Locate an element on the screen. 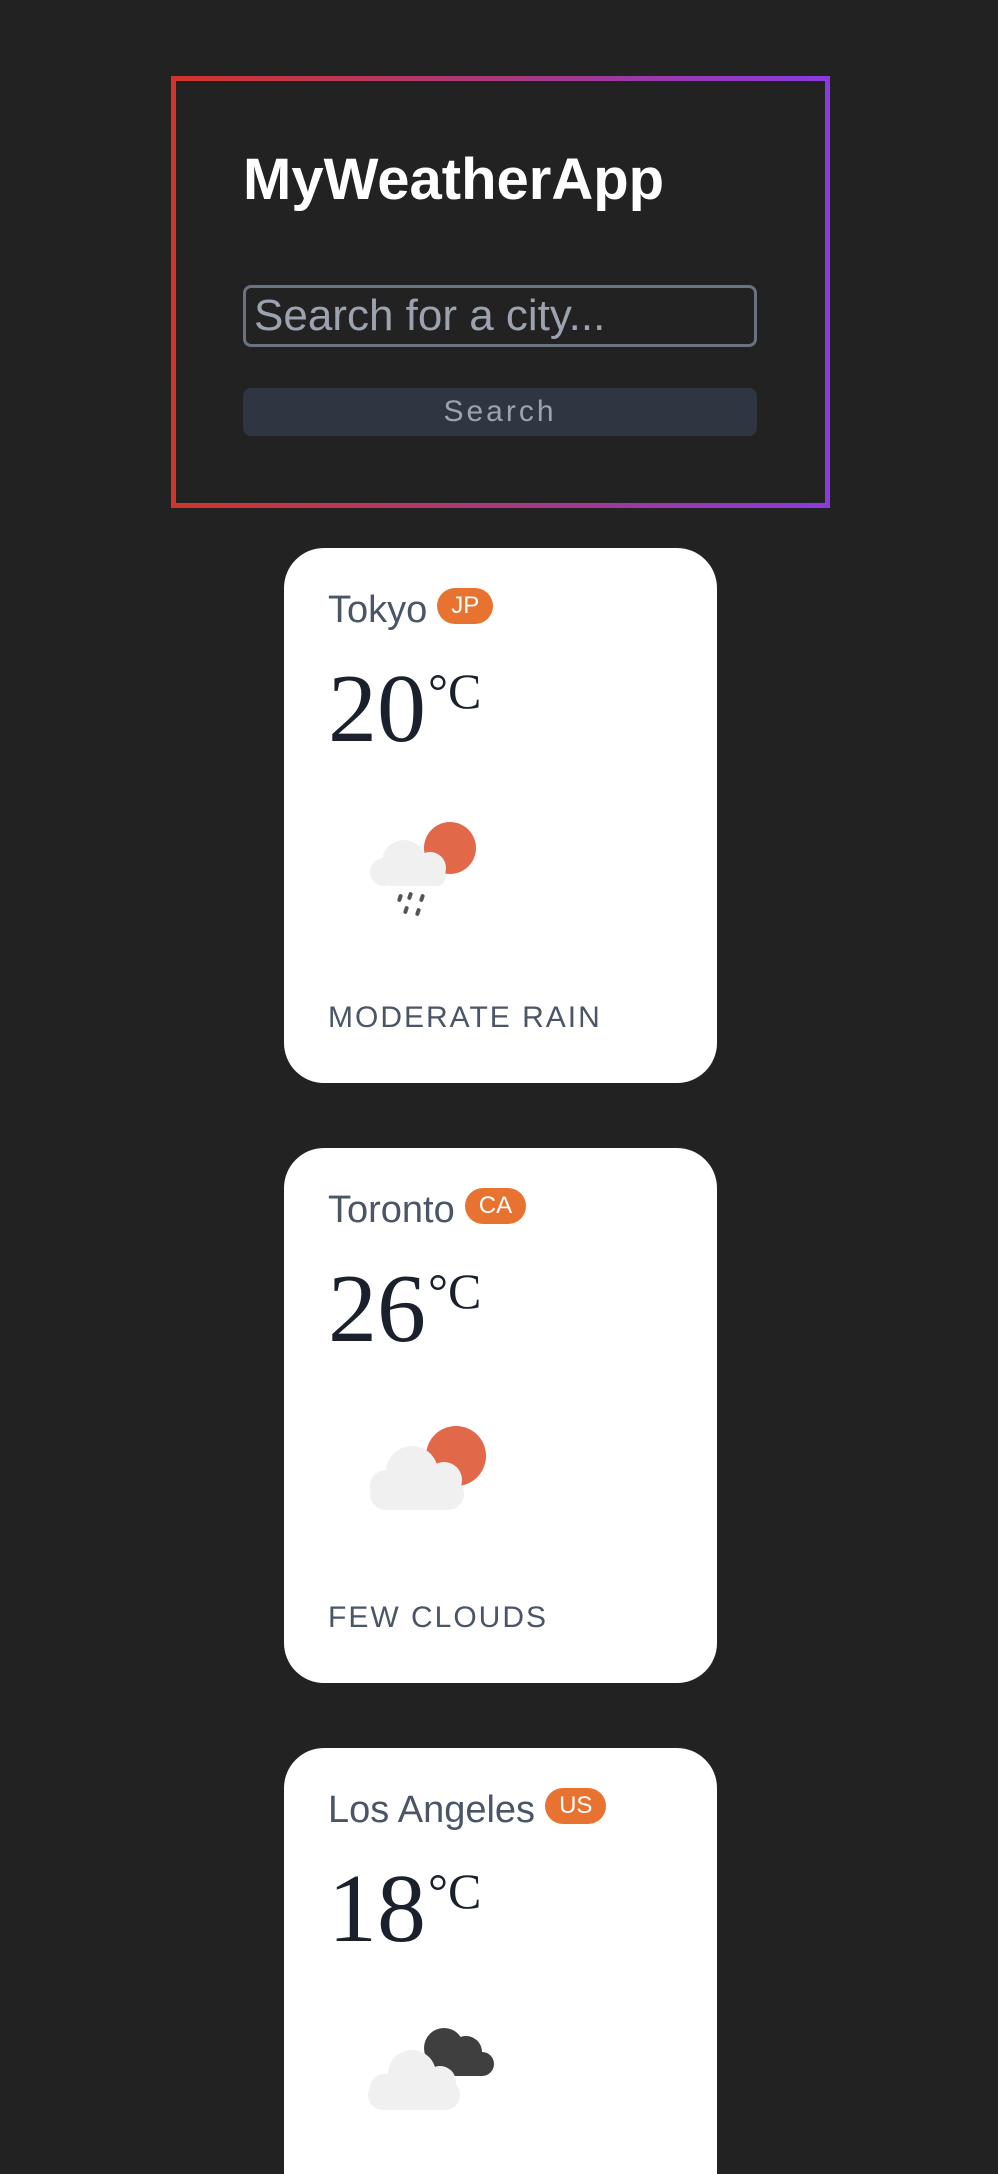 This screenshot has height=2174, width=998. temperature: 26 °C is located at coordinates (404, 1309).